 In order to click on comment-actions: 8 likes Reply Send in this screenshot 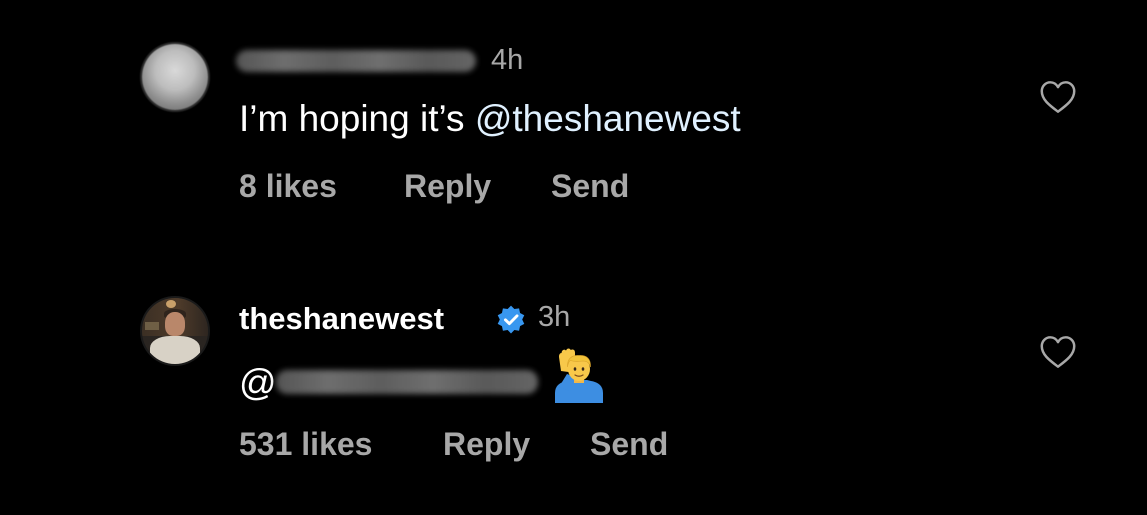, I will do `click(434, 186)`.